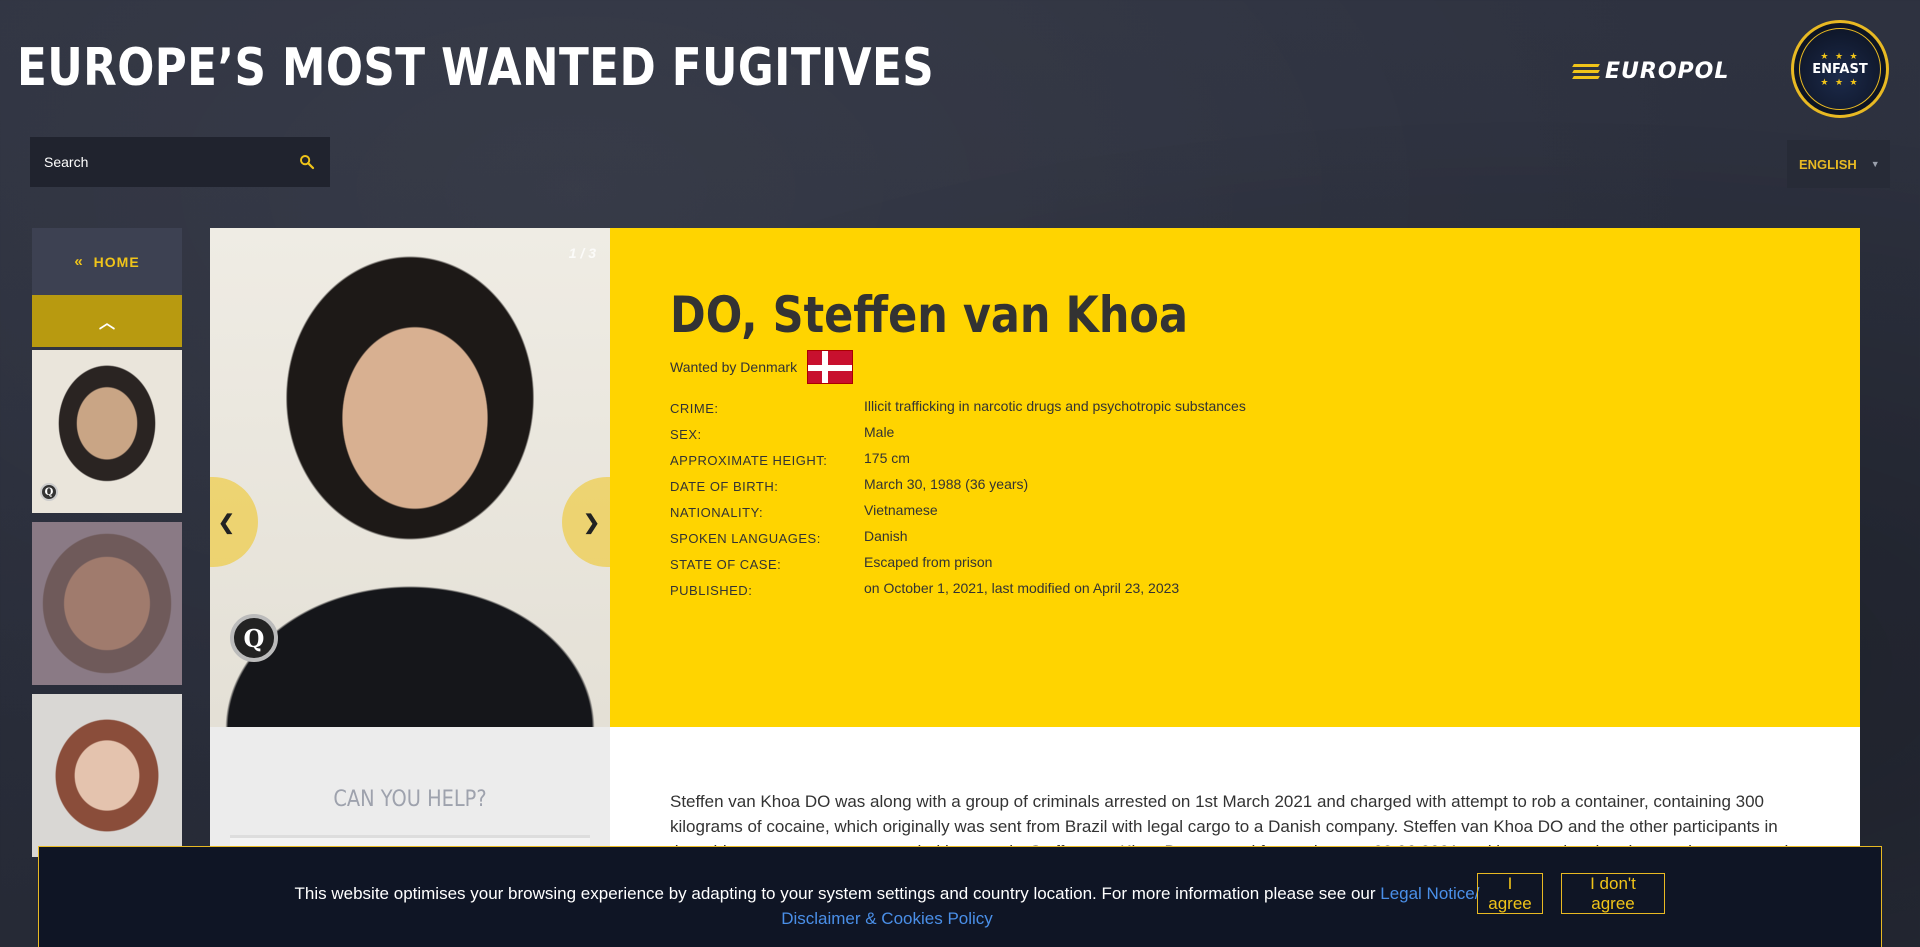 The image size is (1920, 947). What do you see at coordinates (410, 799) in the screenshot?
I see `can-you-help-title: CAN YOU HELP?` at bounding box center [410, 799].